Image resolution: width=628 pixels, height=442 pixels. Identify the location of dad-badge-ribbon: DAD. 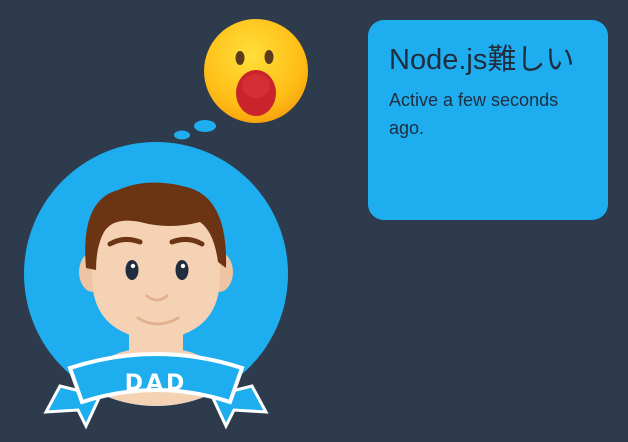
(156, 391).